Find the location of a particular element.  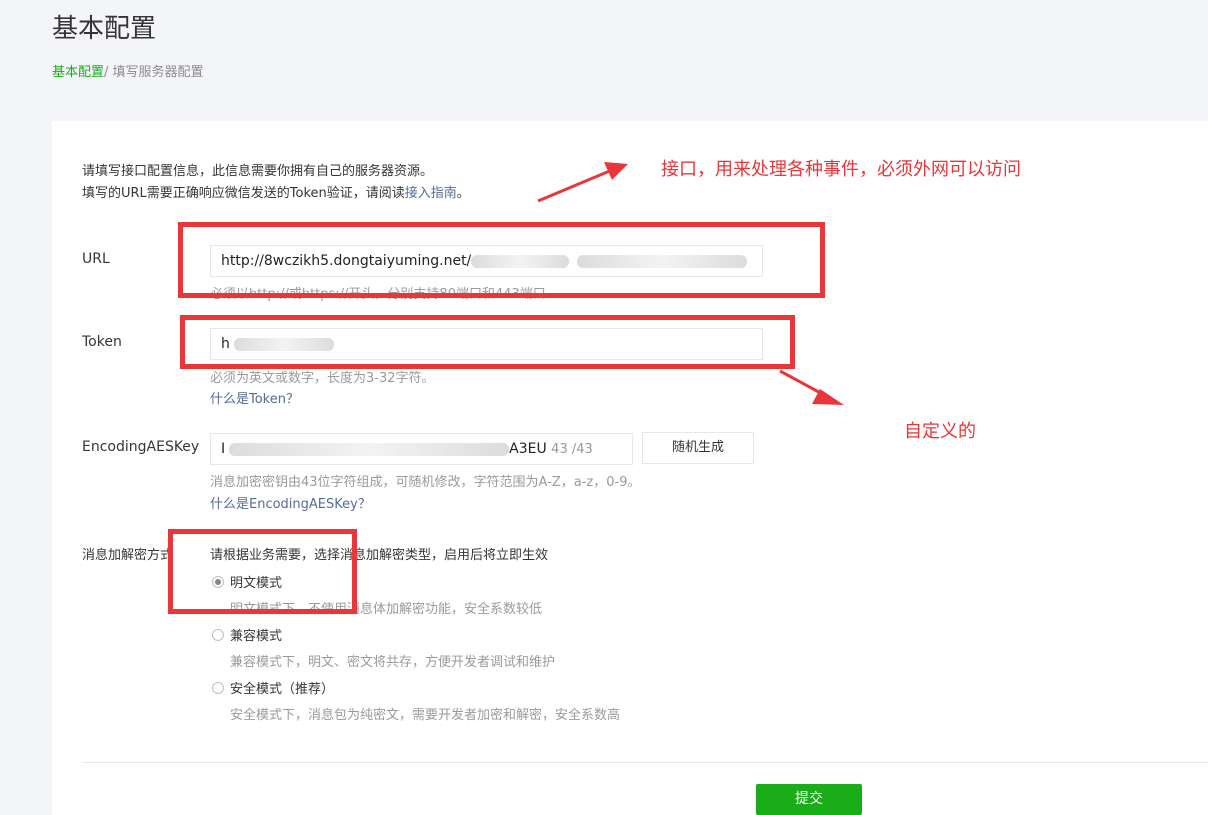

annotation-interface-note: 接口，用来处理各种事件，必须外网可以访问 is located at coordinates (841, 169).